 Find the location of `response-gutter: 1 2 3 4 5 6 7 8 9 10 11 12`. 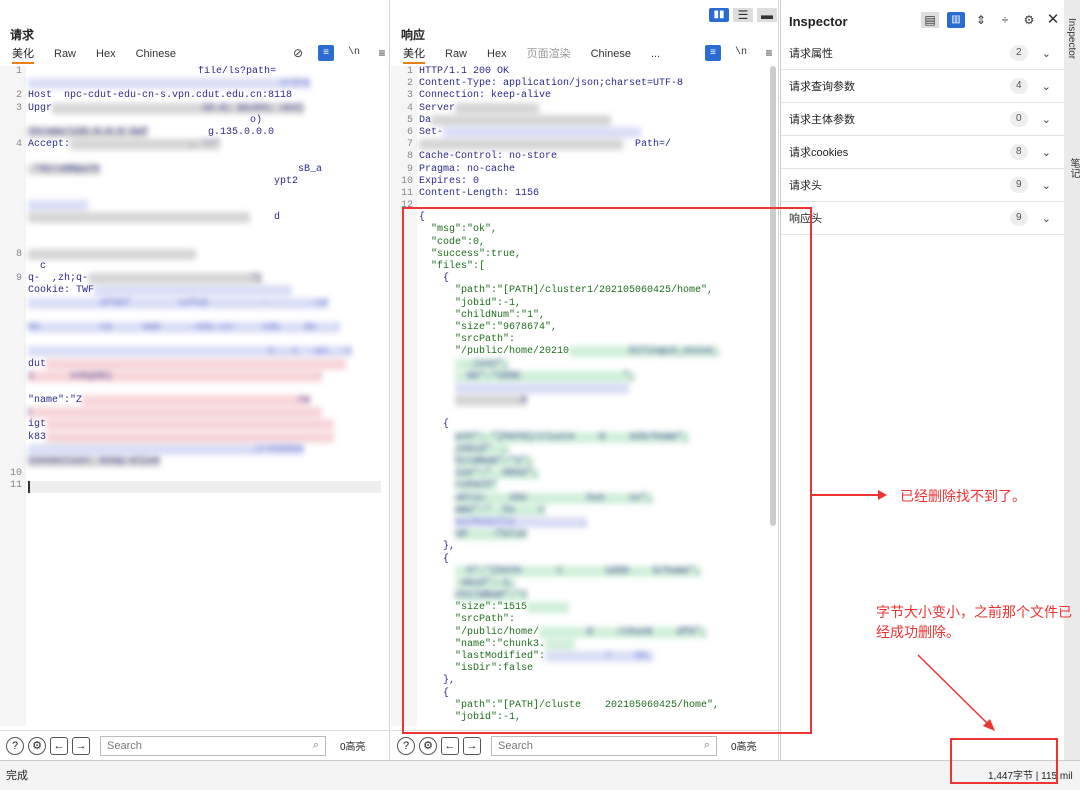

response-gutter: 1 2 3 4 5 6 7 8 9 10 11 12 is located at coordinates (404, 396).